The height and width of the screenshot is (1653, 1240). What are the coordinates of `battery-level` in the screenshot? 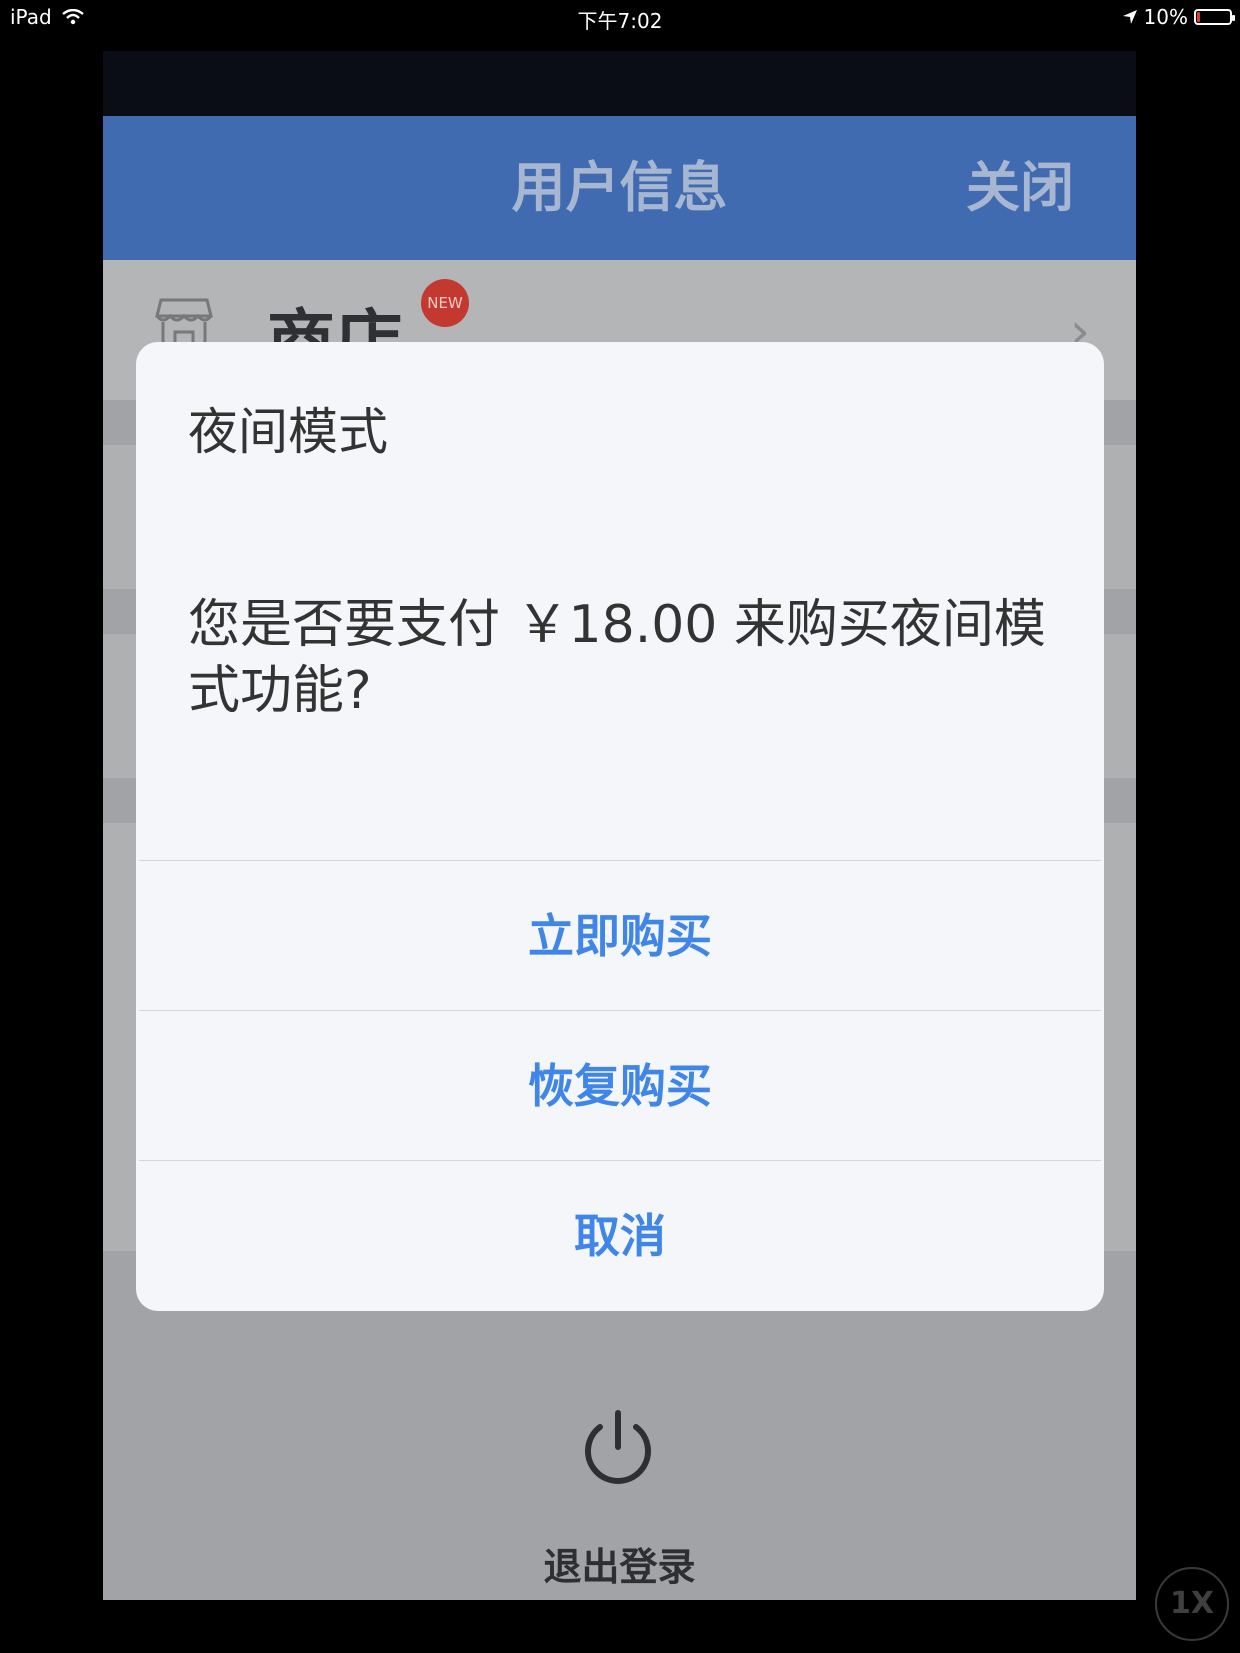 It's located at (1198, 17).